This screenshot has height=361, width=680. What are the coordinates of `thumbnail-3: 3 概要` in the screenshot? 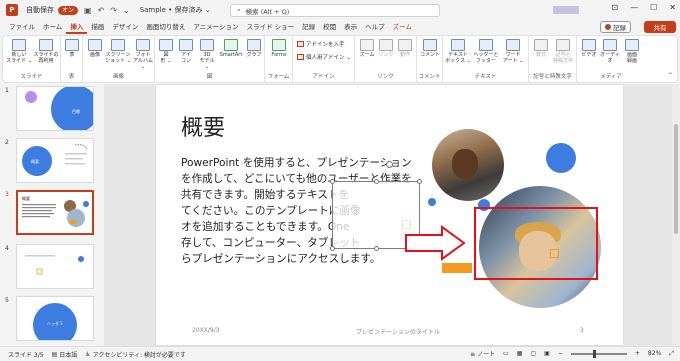 It's located at (50, 214).